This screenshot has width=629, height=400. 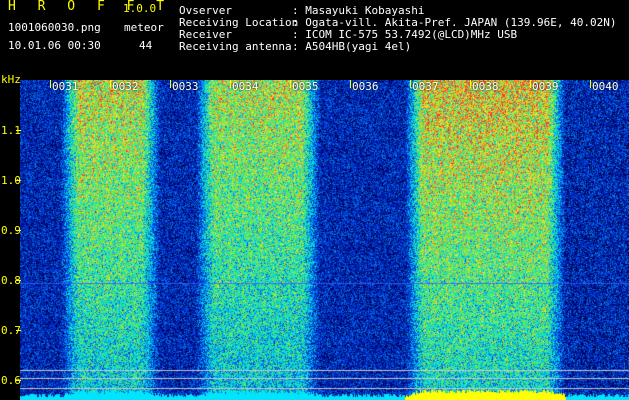 What do you see at coordinates (144, 27) in the screenshot?
I see `meteor-label: meteor` at bounding box center [144, 27].